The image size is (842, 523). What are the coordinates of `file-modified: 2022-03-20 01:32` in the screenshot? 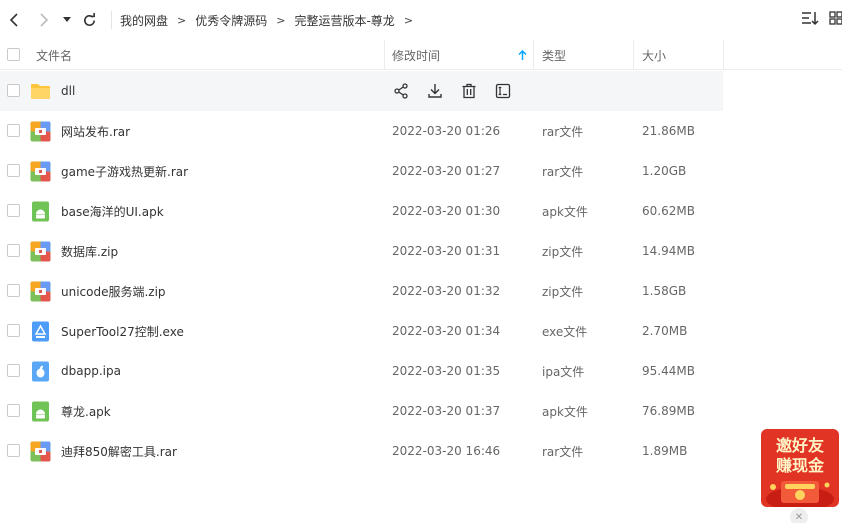 It's located at (446, 291).